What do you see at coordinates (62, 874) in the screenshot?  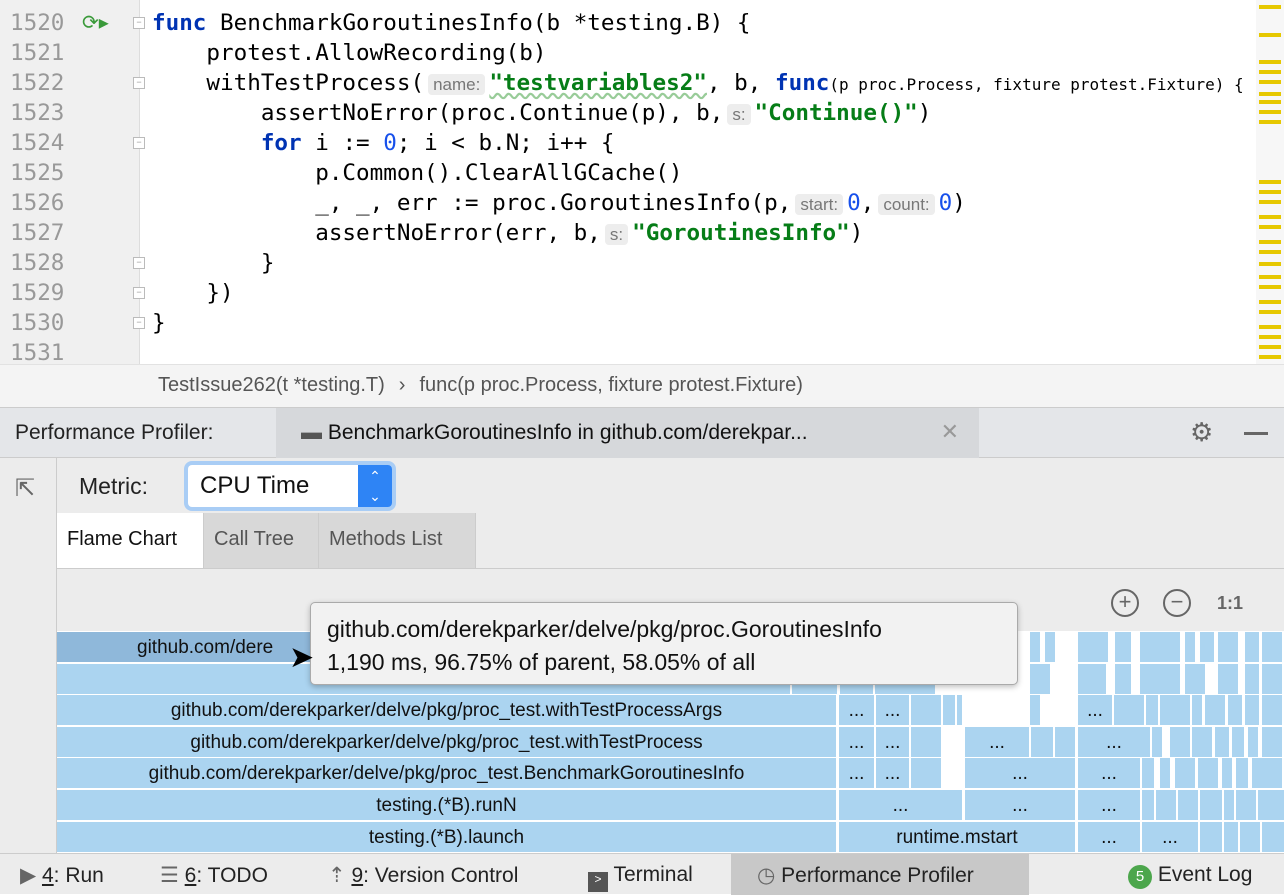 I see `run-tool-button: ▶ 4: Run` at bounding box center [62, 874].